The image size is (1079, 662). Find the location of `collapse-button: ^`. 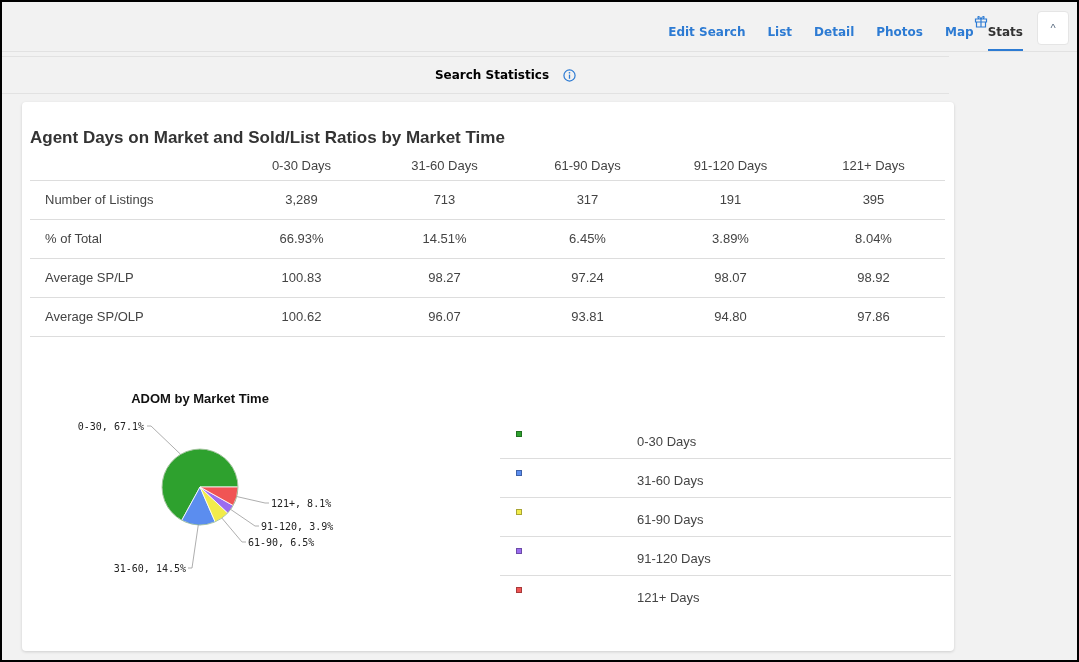

collapse-button: ^ is located at coordinates (1053, 28).